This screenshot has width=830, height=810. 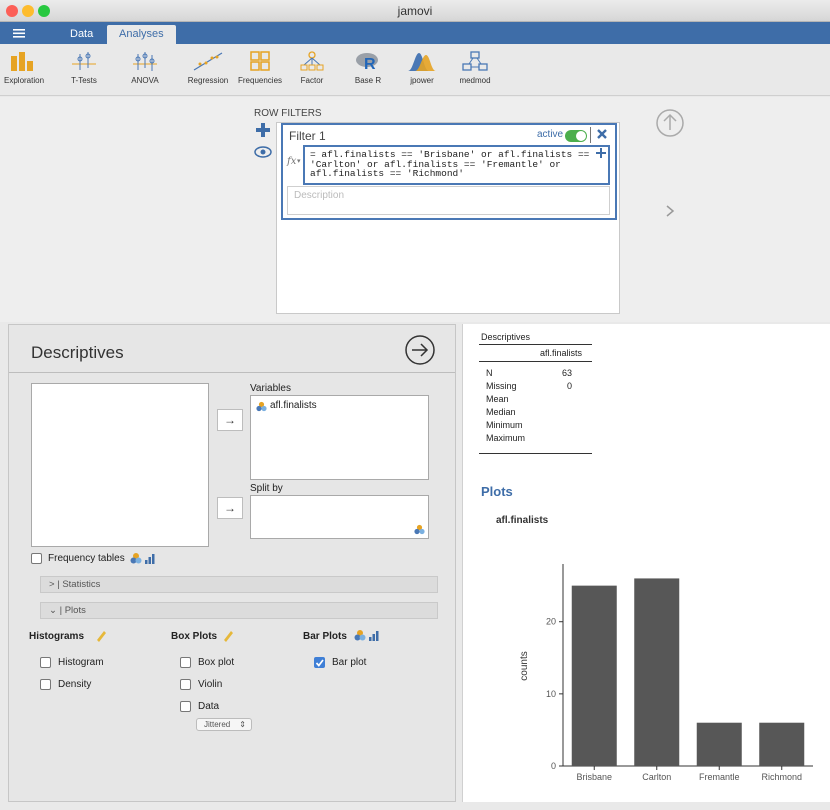 I want to click on ribbon-frequencies: Frequencies, so click(x=260, y=67).